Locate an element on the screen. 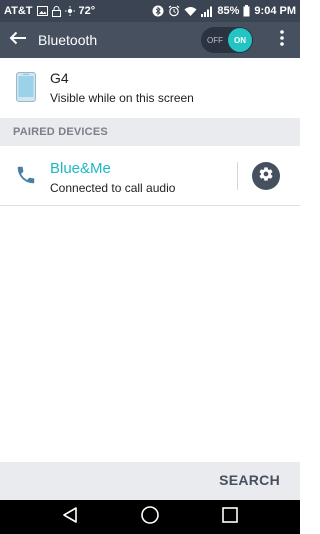 The width and height of the screenshot is (320, 534). overflow-menu-button is located at coordinates (282, 40).